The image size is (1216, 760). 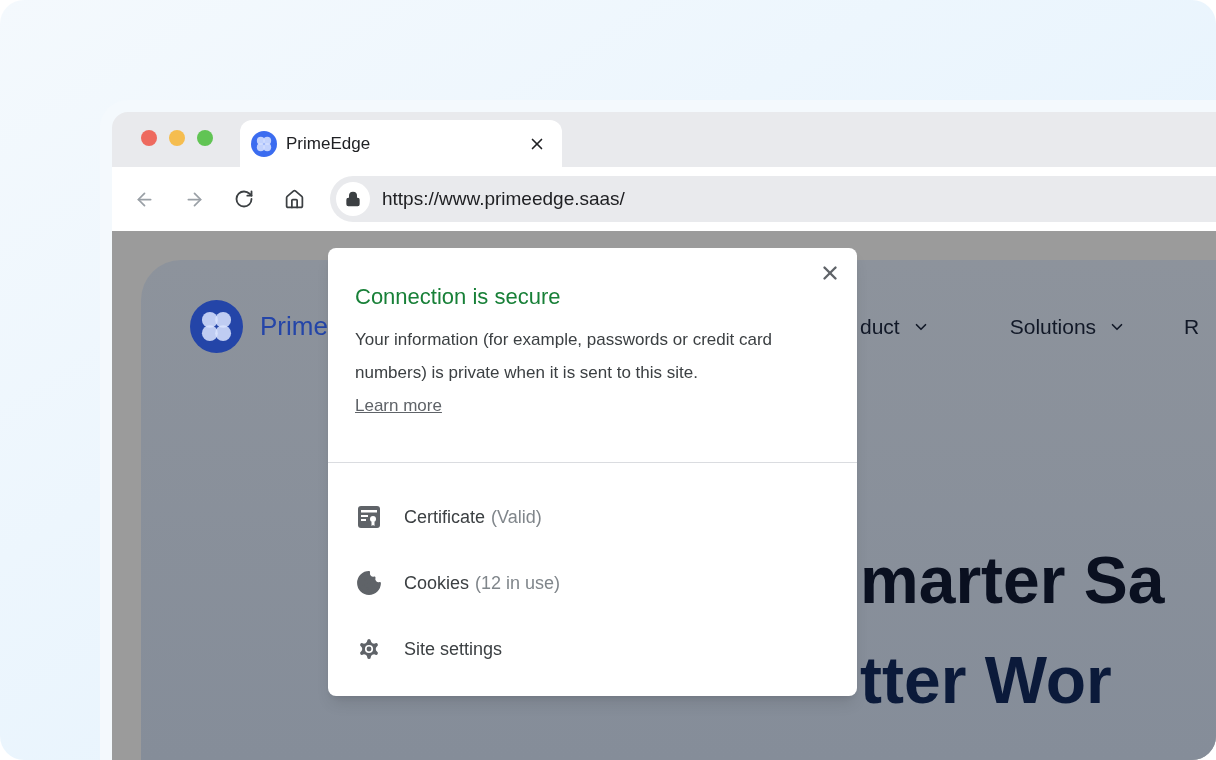 I want to click on site-info-item: Site settings, so click(x=592, y=649).